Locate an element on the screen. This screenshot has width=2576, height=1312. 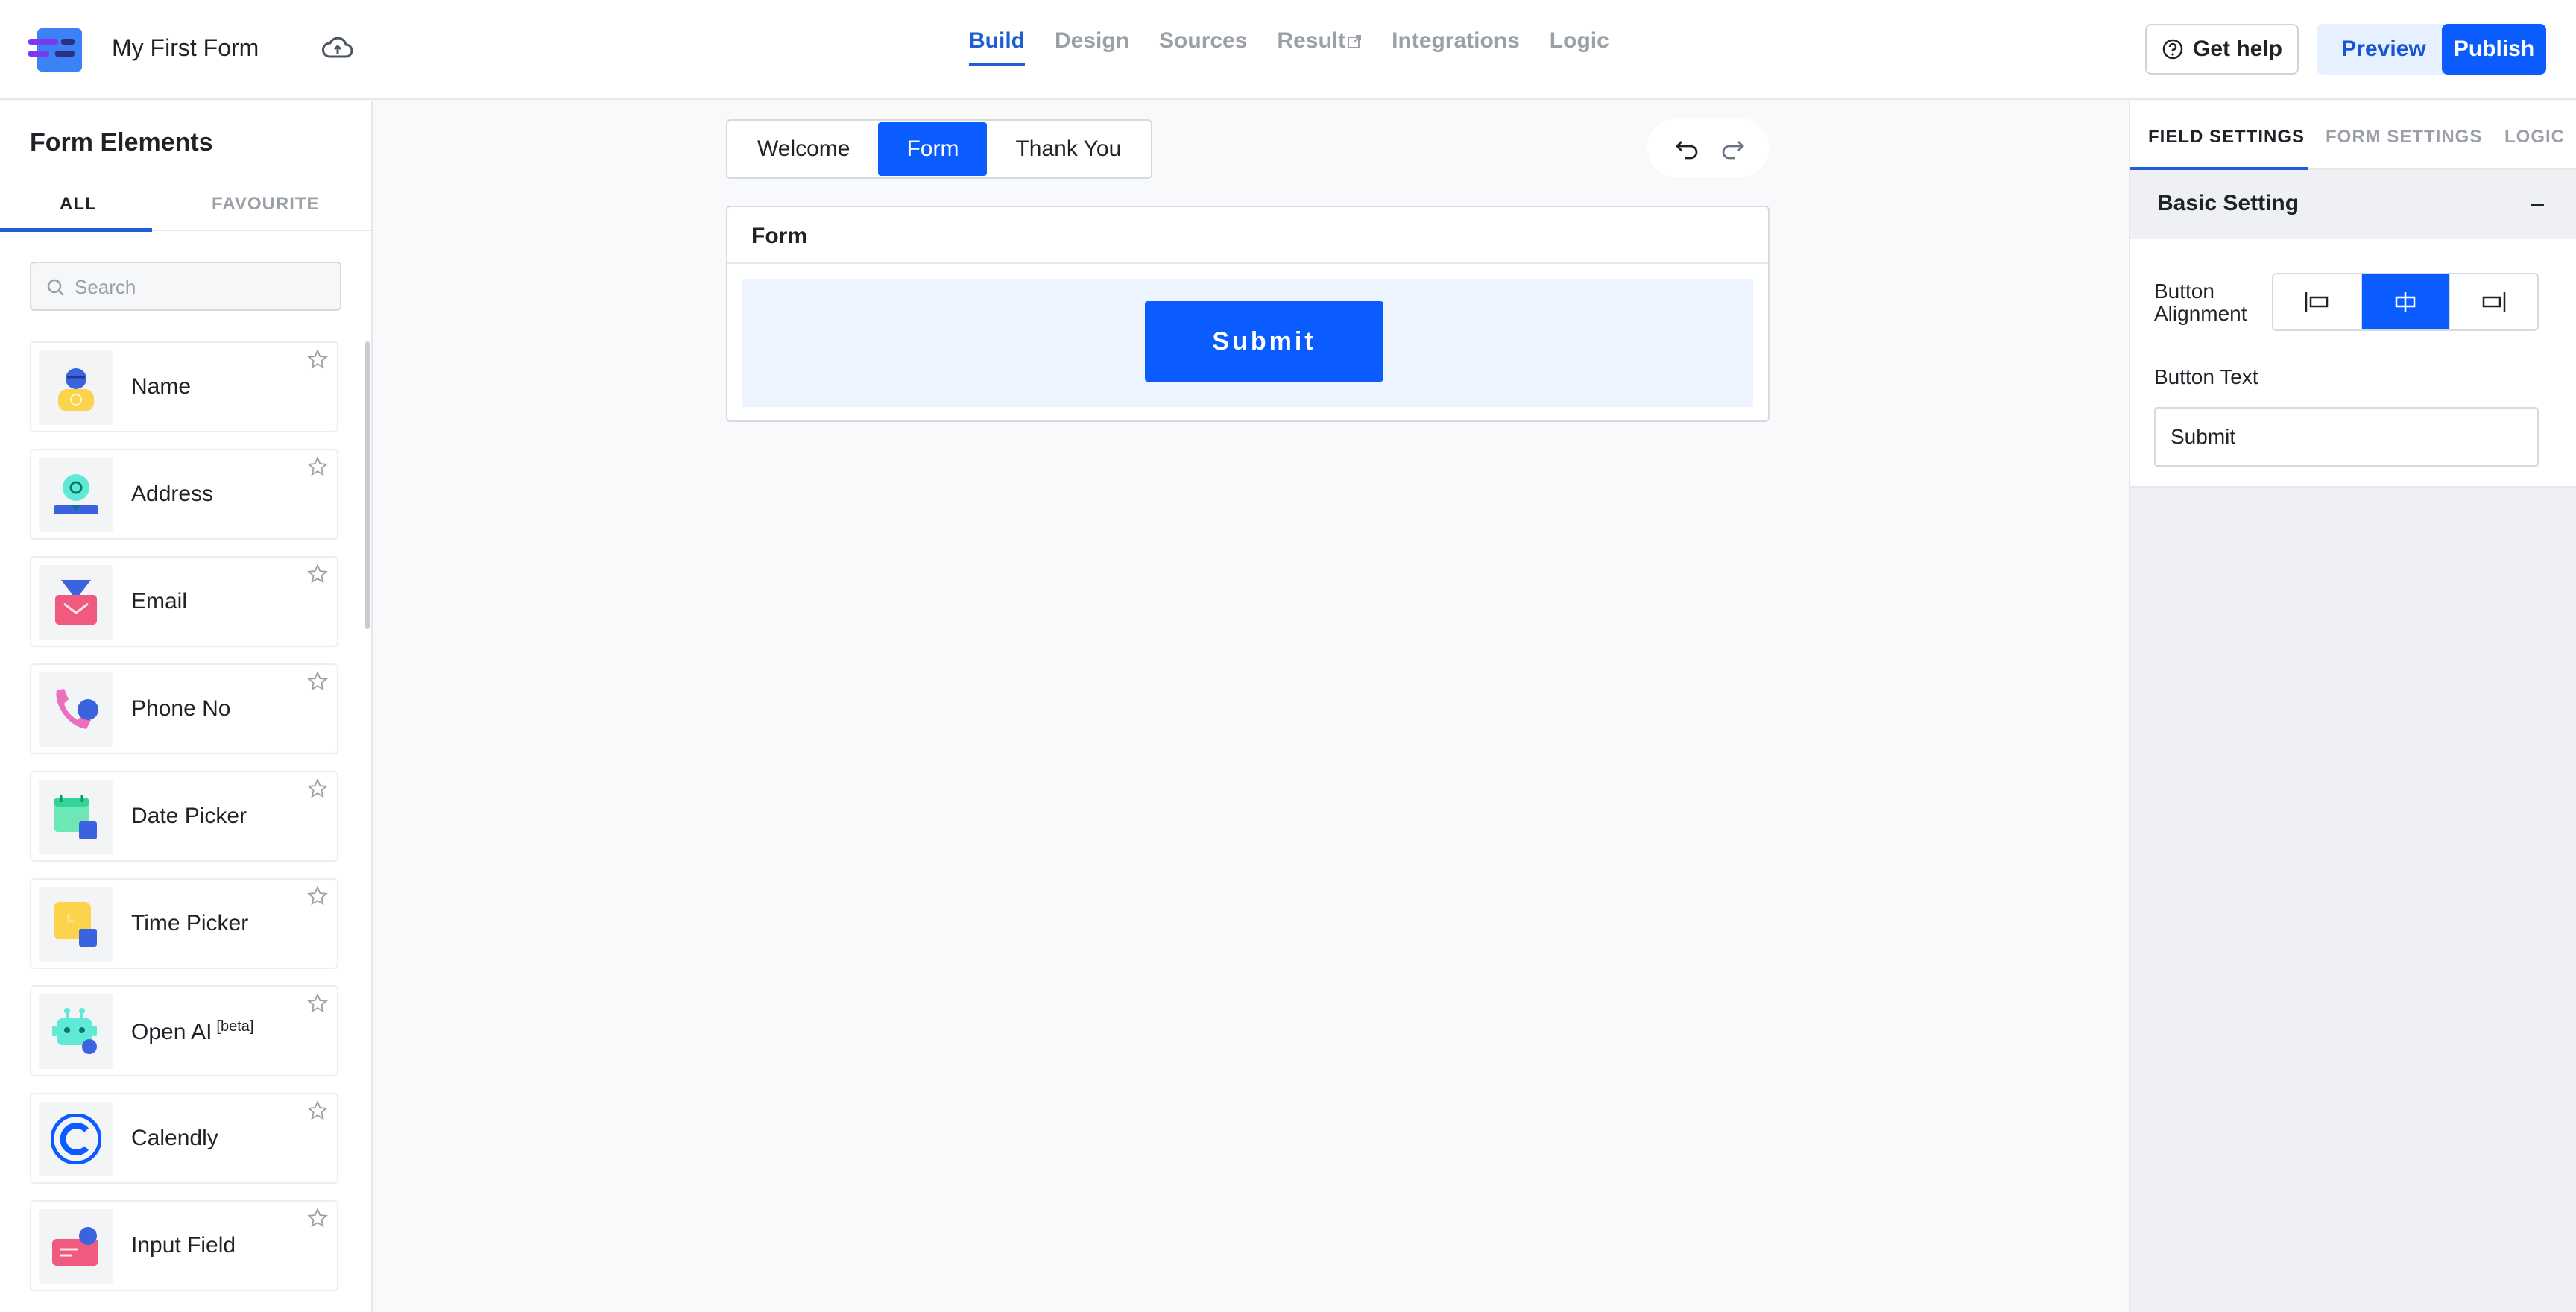
button-alignment-label: Button Alignment is located at coordinates (2200, 302).